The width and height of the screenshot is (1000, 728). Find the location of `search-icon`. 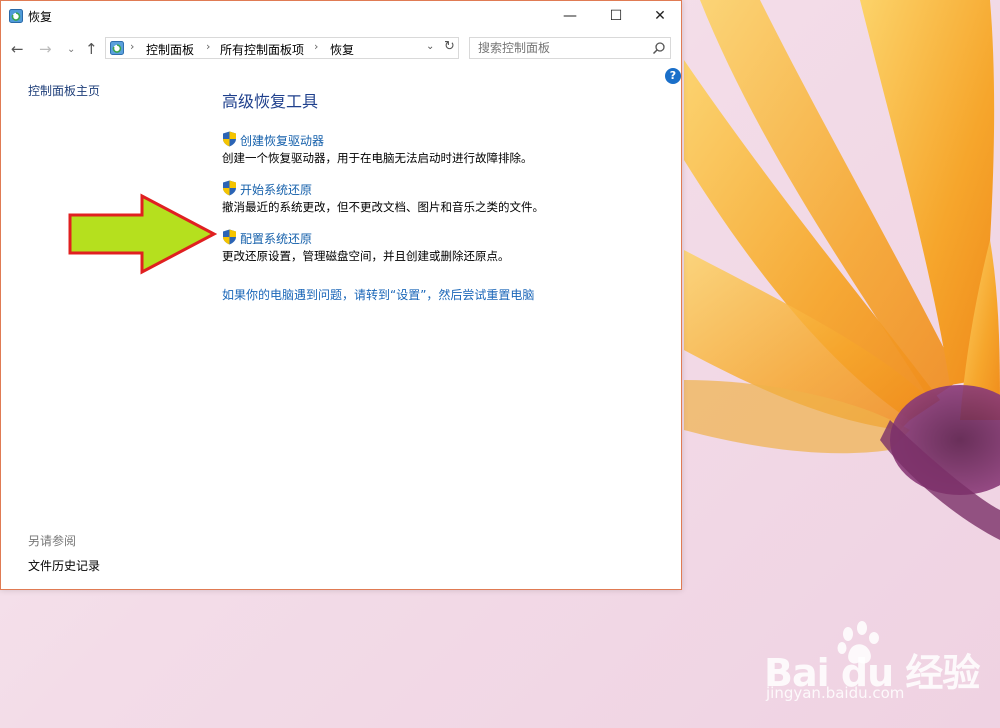

search-icon is located at coordinates (659, 48).